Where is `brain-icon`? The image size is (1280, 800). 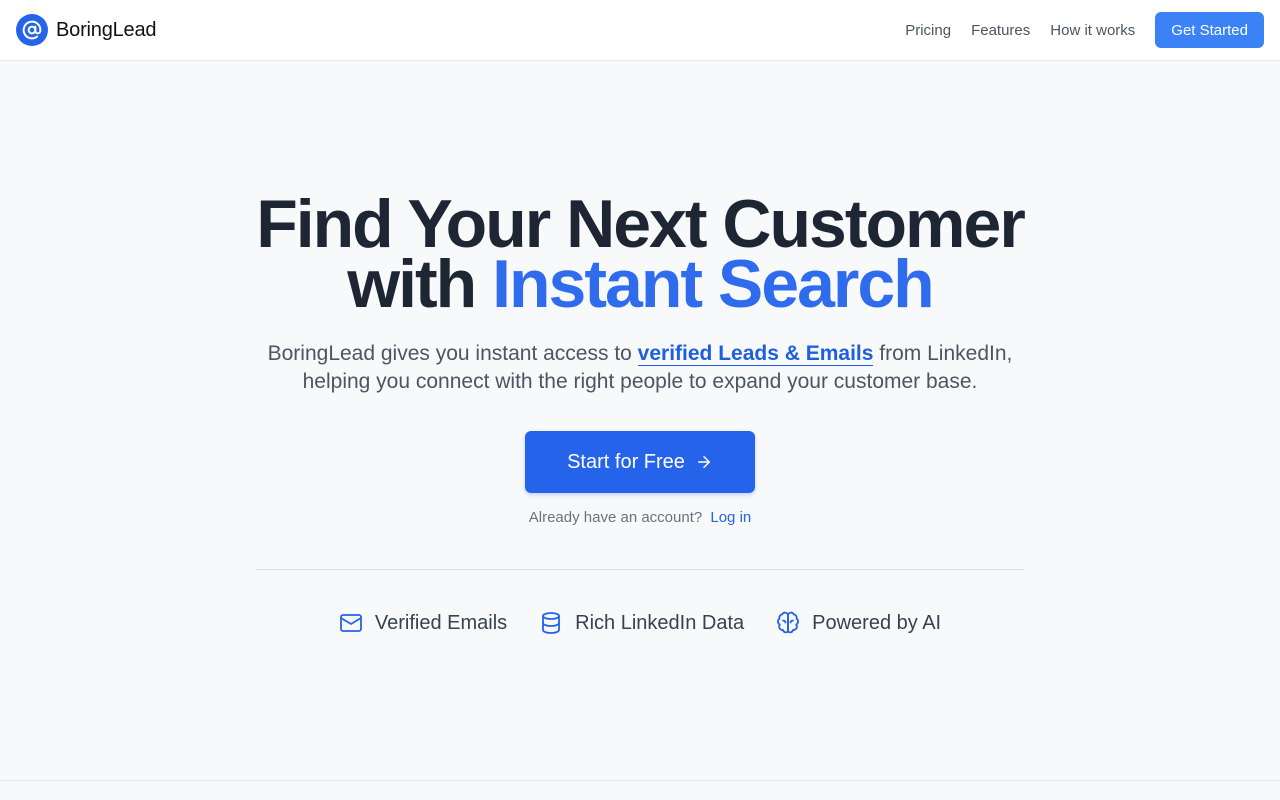
brain-icon is located at coordinates (788, 623).